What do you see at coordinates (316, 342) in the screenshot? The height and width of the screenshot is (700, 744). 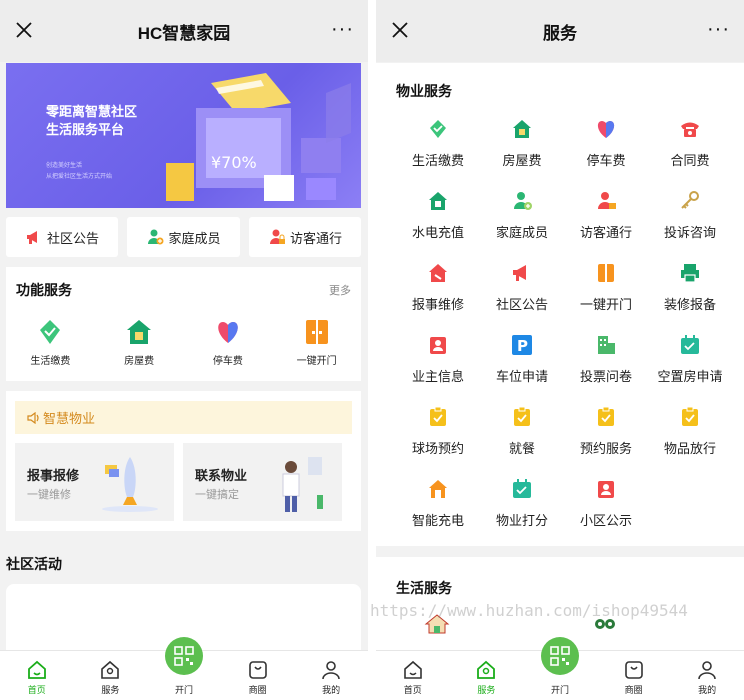 I see `function-item-open-door: 一键开门` at bounding box center [316, 342].